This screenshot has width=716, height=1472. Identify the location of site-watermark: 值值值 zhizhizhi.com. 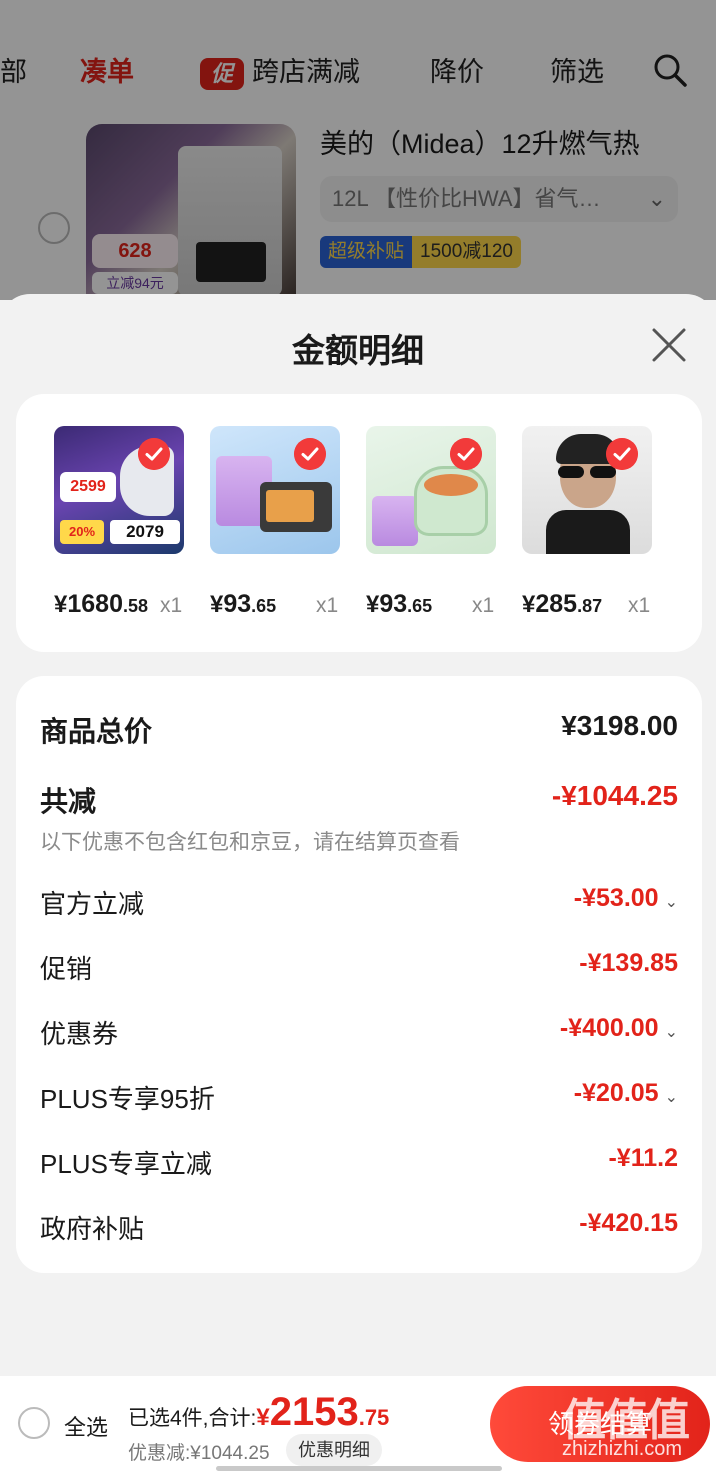
(628, 1426).